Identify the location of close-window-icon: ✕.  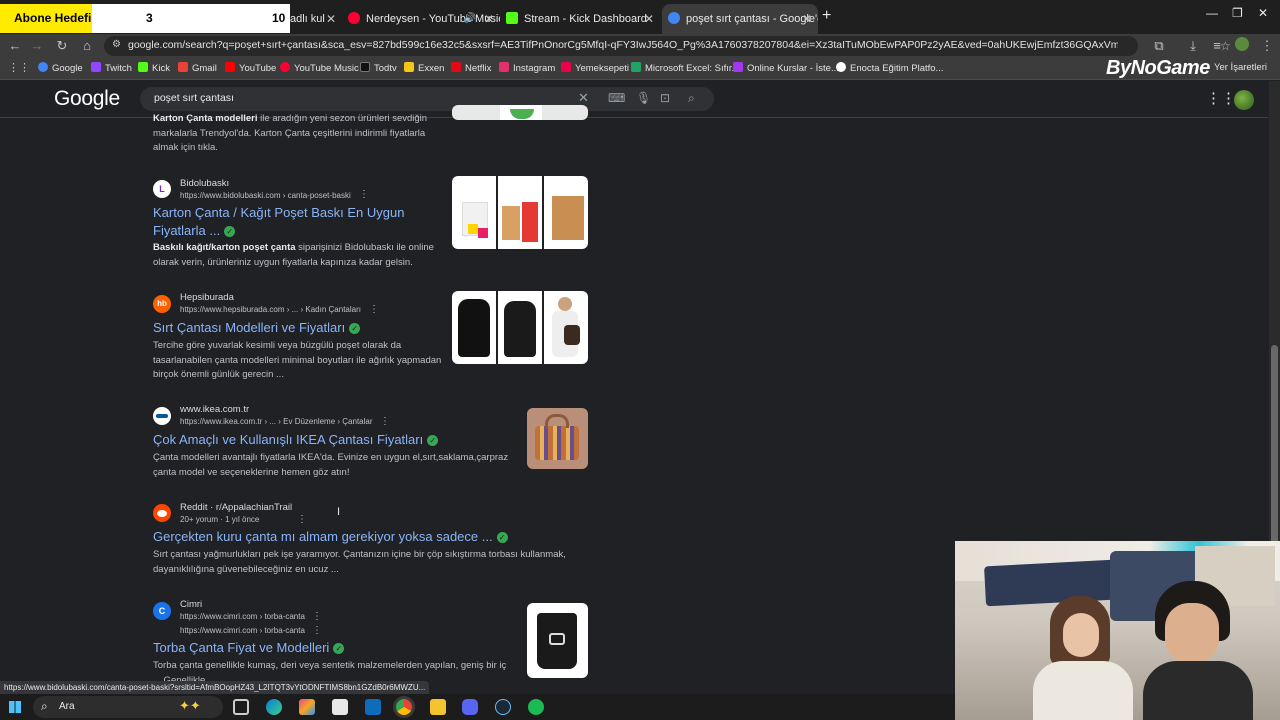
(1263, 13).